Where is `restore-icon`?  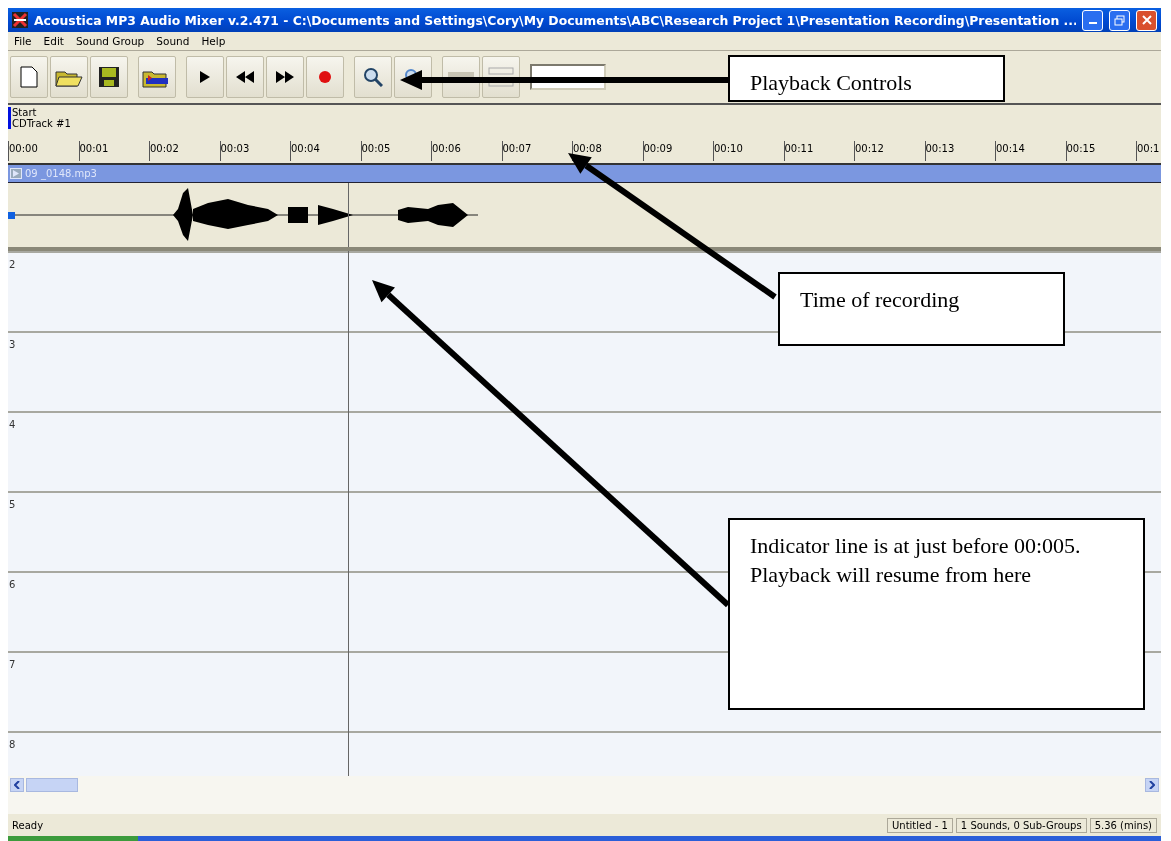
restore-icon is located at coordinates (1119, 20).